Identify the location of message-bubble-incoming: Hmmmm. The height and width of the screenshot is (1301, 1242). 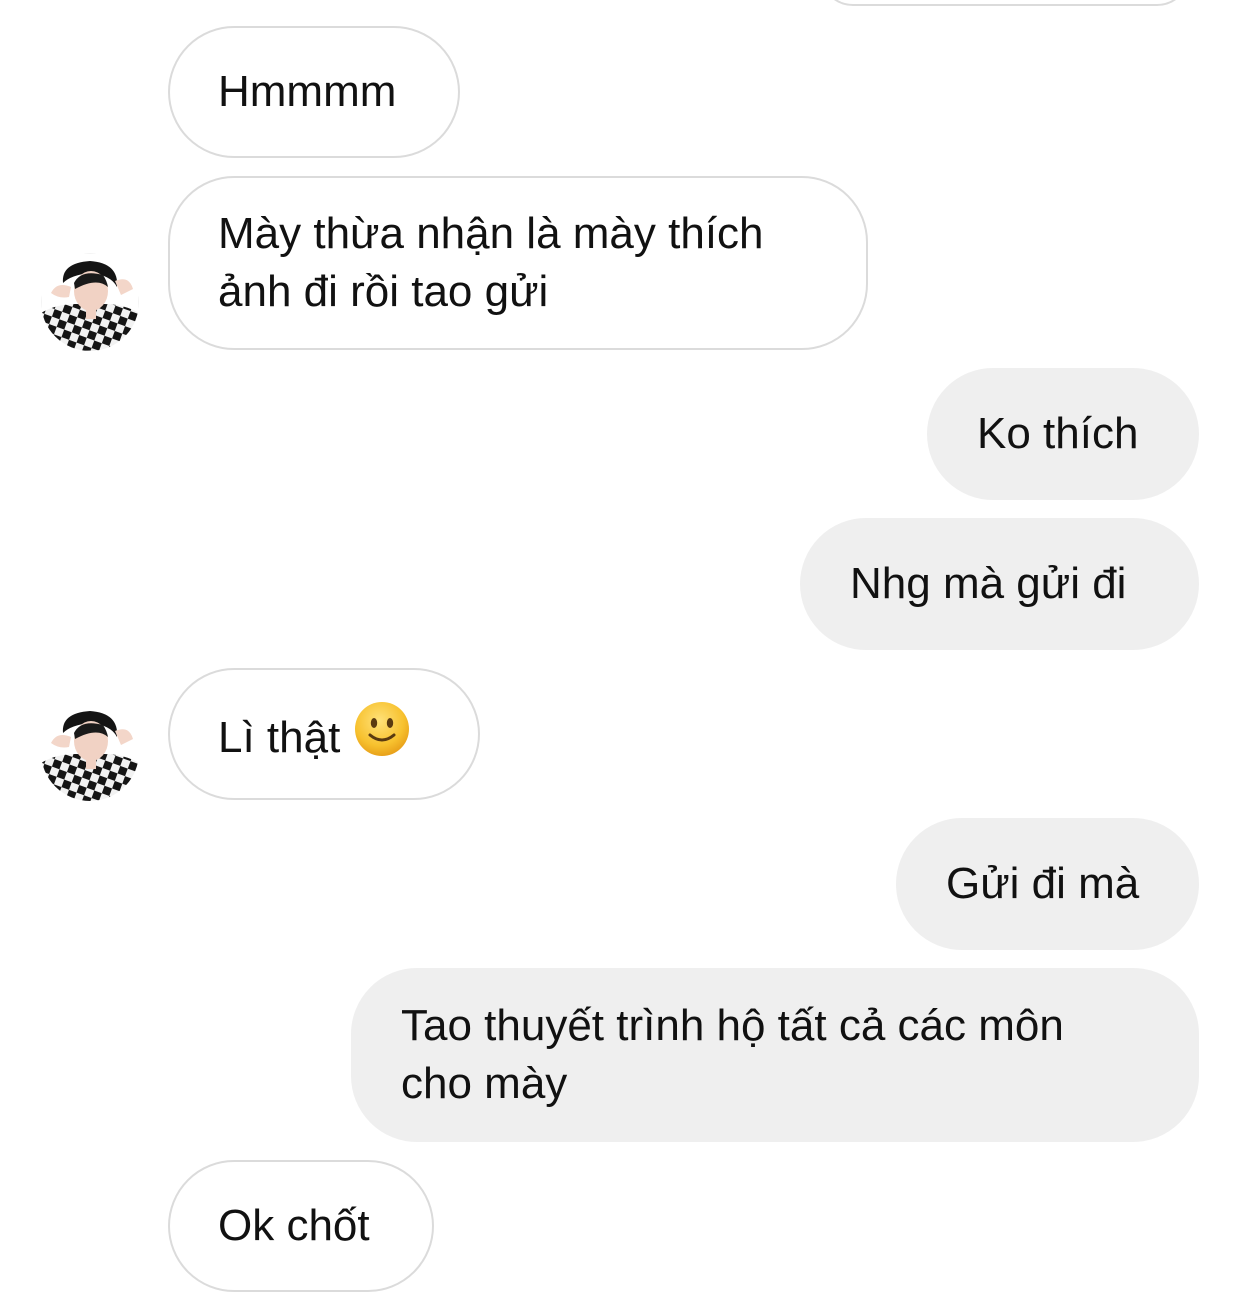
(314, 92).